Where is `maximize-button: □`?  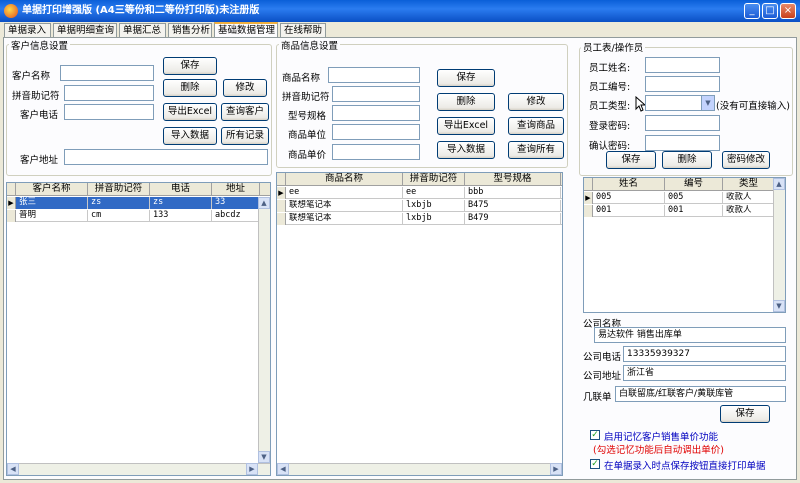
maximize-button: □ is located at coordinates (770, 11).